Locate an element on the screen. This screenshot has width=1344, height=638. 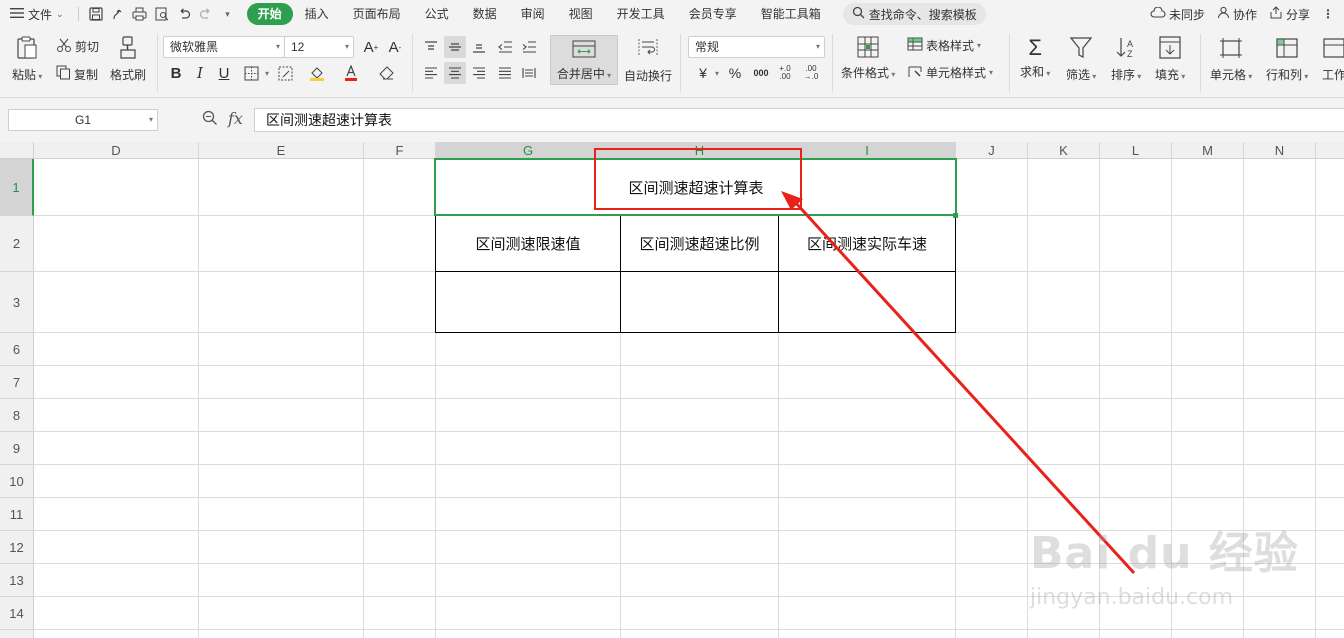
rows-cols-label: 行和列 ▾ is located at coordinates (1287, 75).